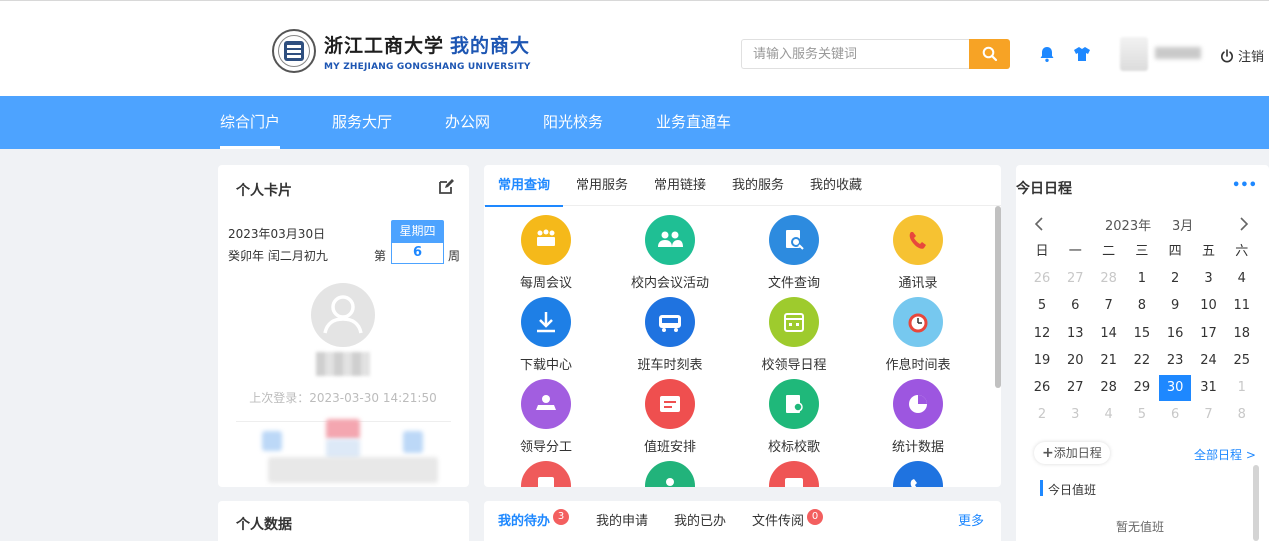 This screenshot has width=1269, height=541. What do you see at coordinates (758, 185) in the screenshot?
I see `tab-my-services: 我的服务` at bounding box center [758, 185].